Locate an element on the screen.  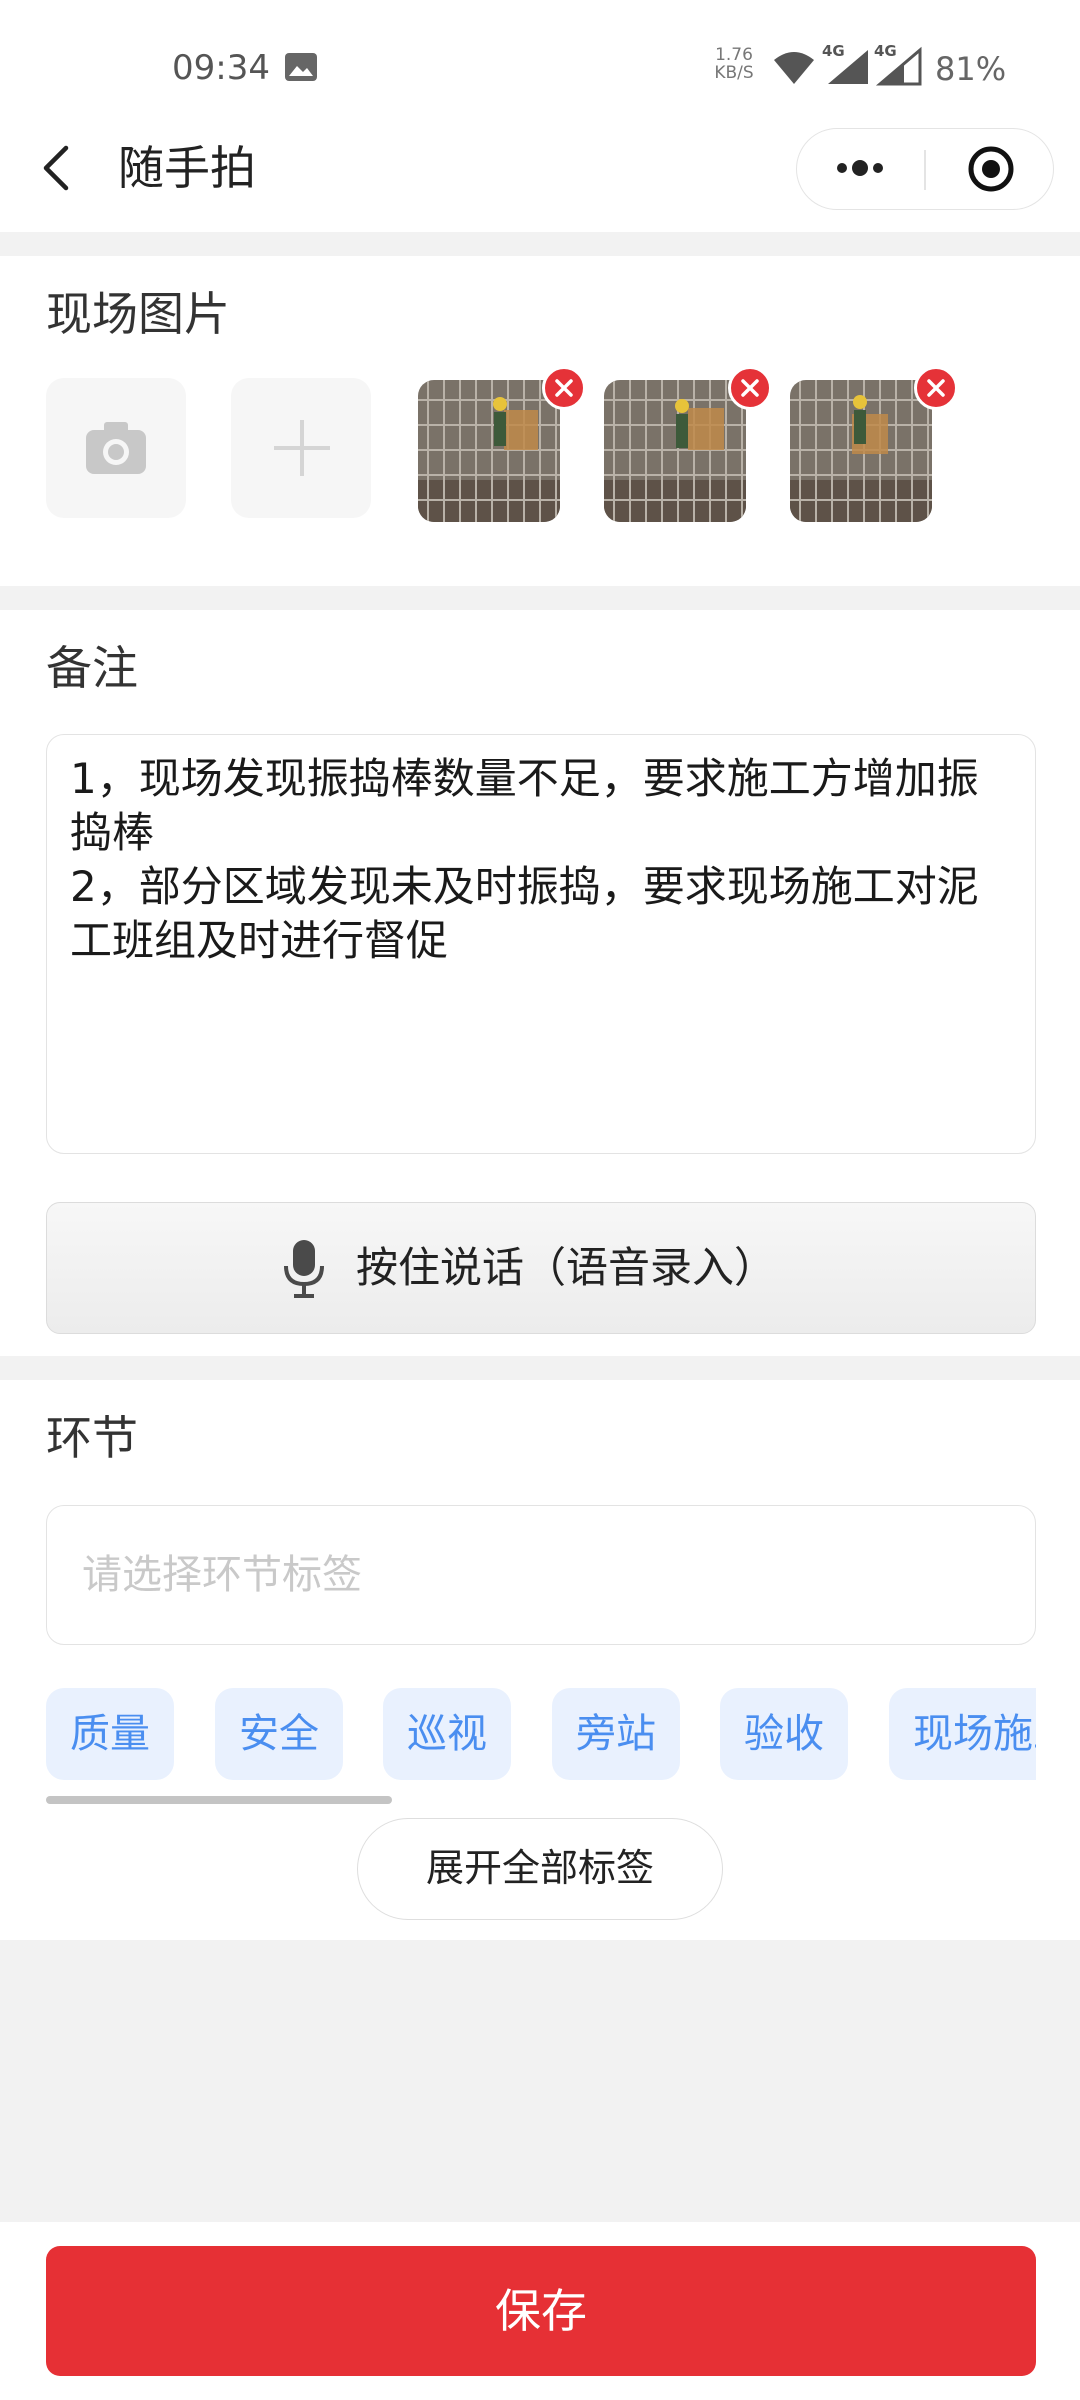
network-rate-unit: KB/S is located at coordinates (734, 73).